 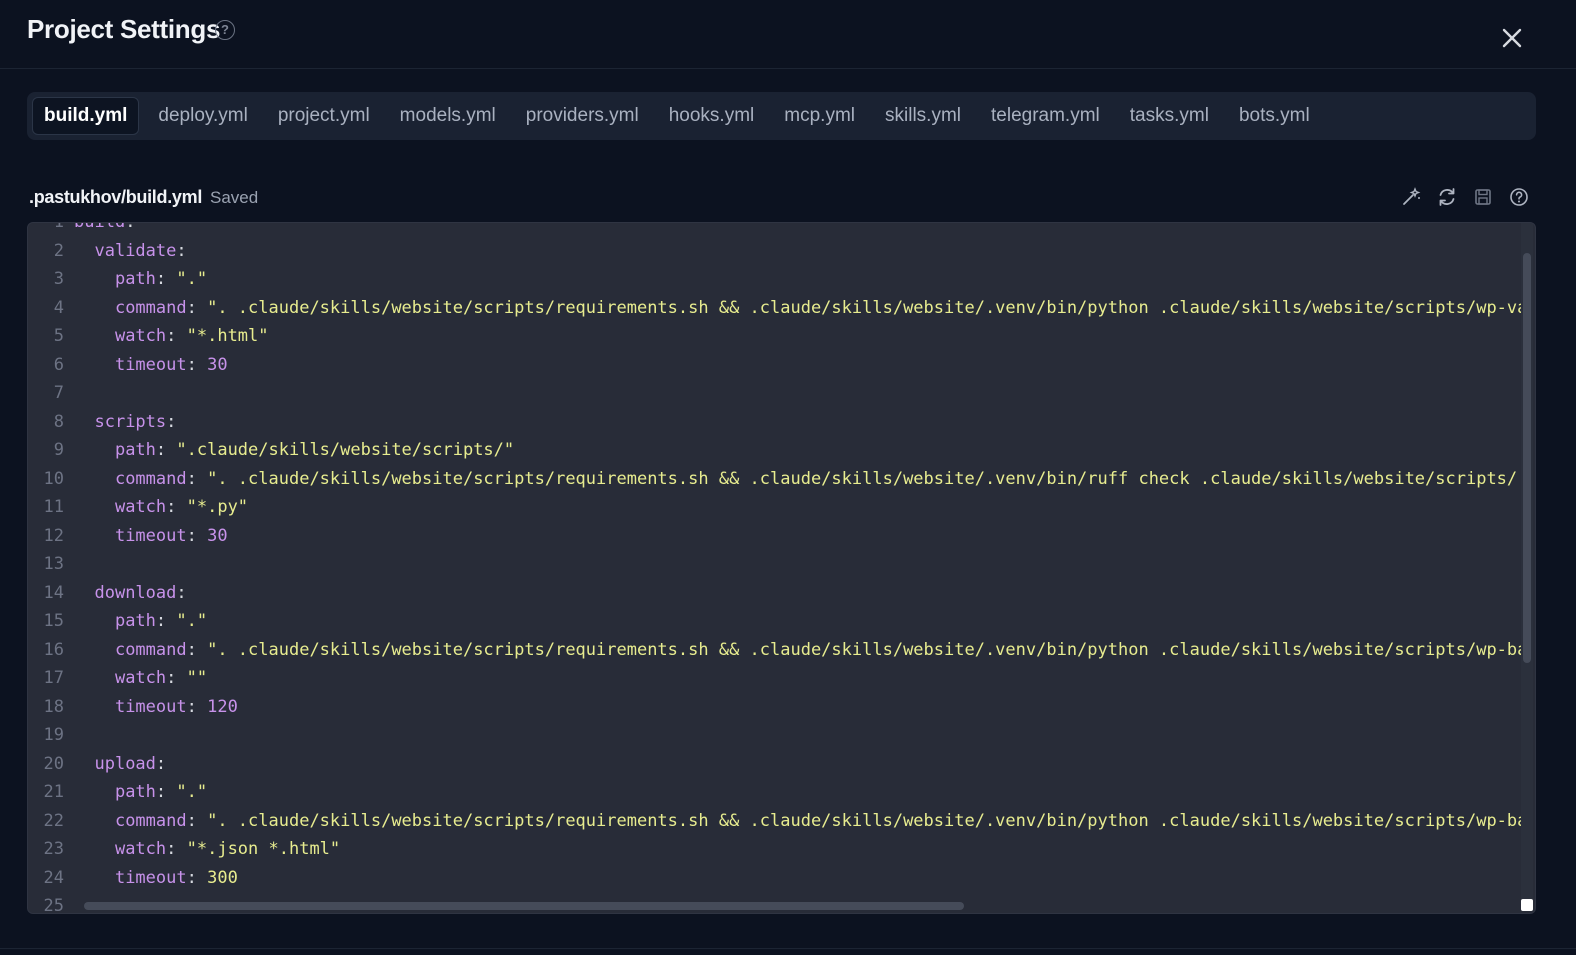 What do you see at coordinates (53, 706) in the screenshot?
I see `line-number: 18` at bounding box center [53, 706].